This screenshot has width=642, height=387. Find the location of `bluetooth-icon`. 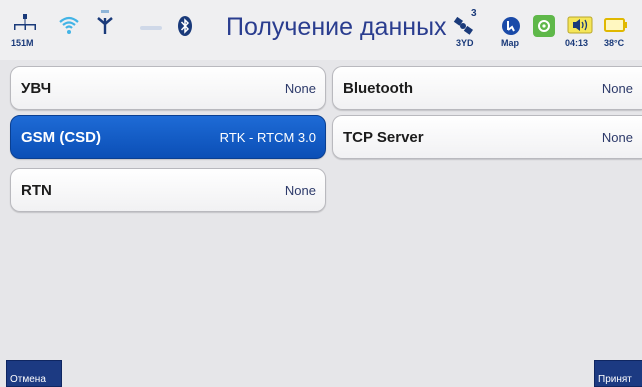

bluetooth-icon is located at coordinates (185, 26).